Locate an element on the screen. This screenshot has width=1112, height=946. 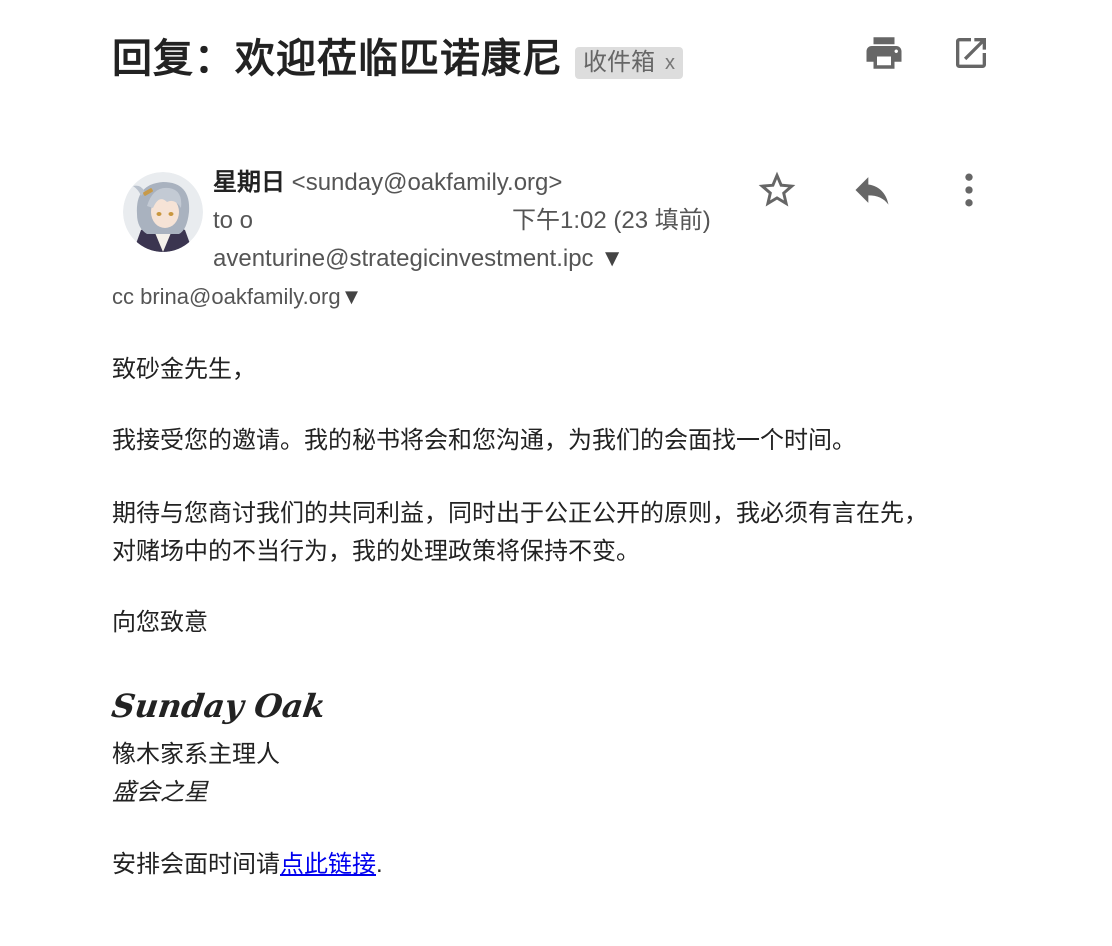
email-paragraph-1: 我接受您的邀请。我的秘书将会和您沟通，为我们的会面找一个时间。 is located at coordinates (484, 440).